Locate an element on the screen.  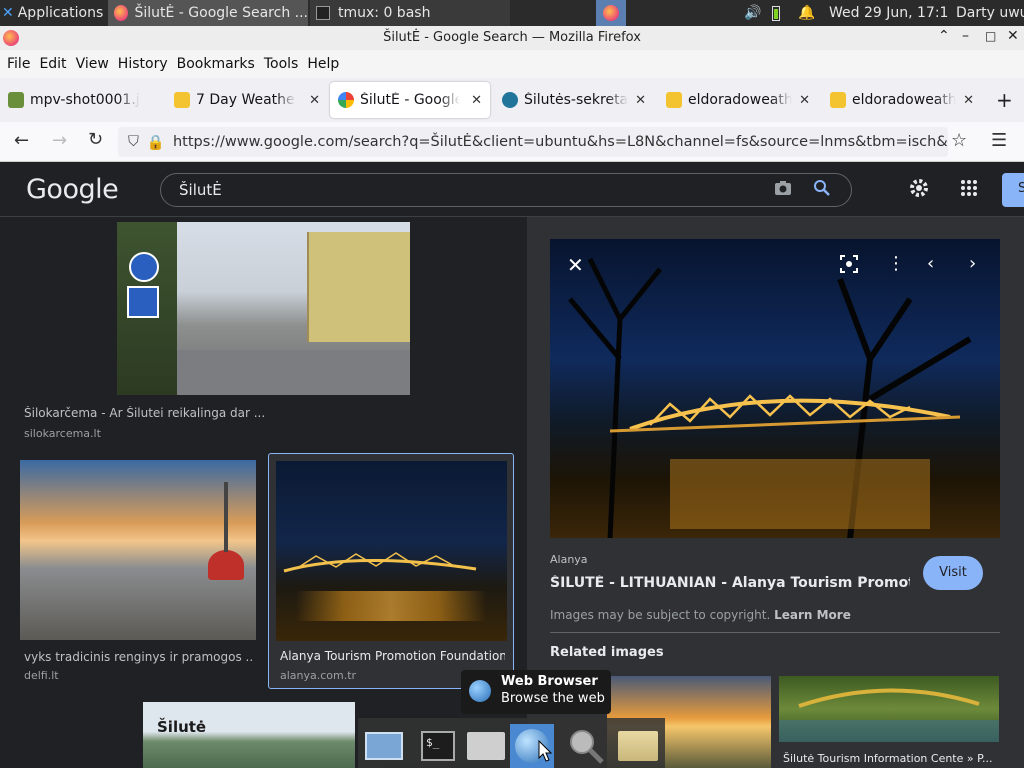
xfce-logo-icon: ✕ is located at coordinates (8, 13).